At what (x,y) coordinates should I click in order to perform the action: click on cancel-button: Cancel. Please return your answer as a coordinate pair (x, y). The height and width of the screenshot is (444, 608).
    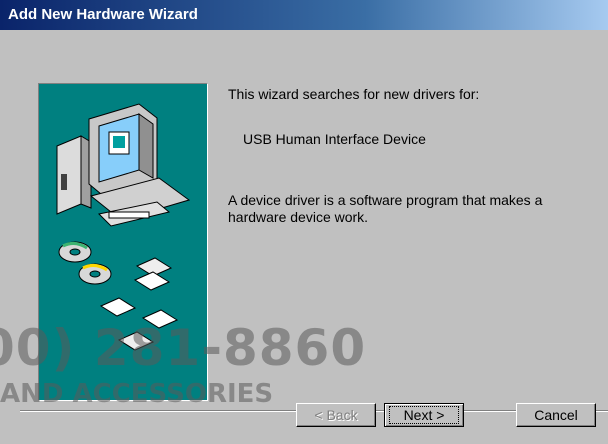
    Looking at the image, I should click on (556, 415).